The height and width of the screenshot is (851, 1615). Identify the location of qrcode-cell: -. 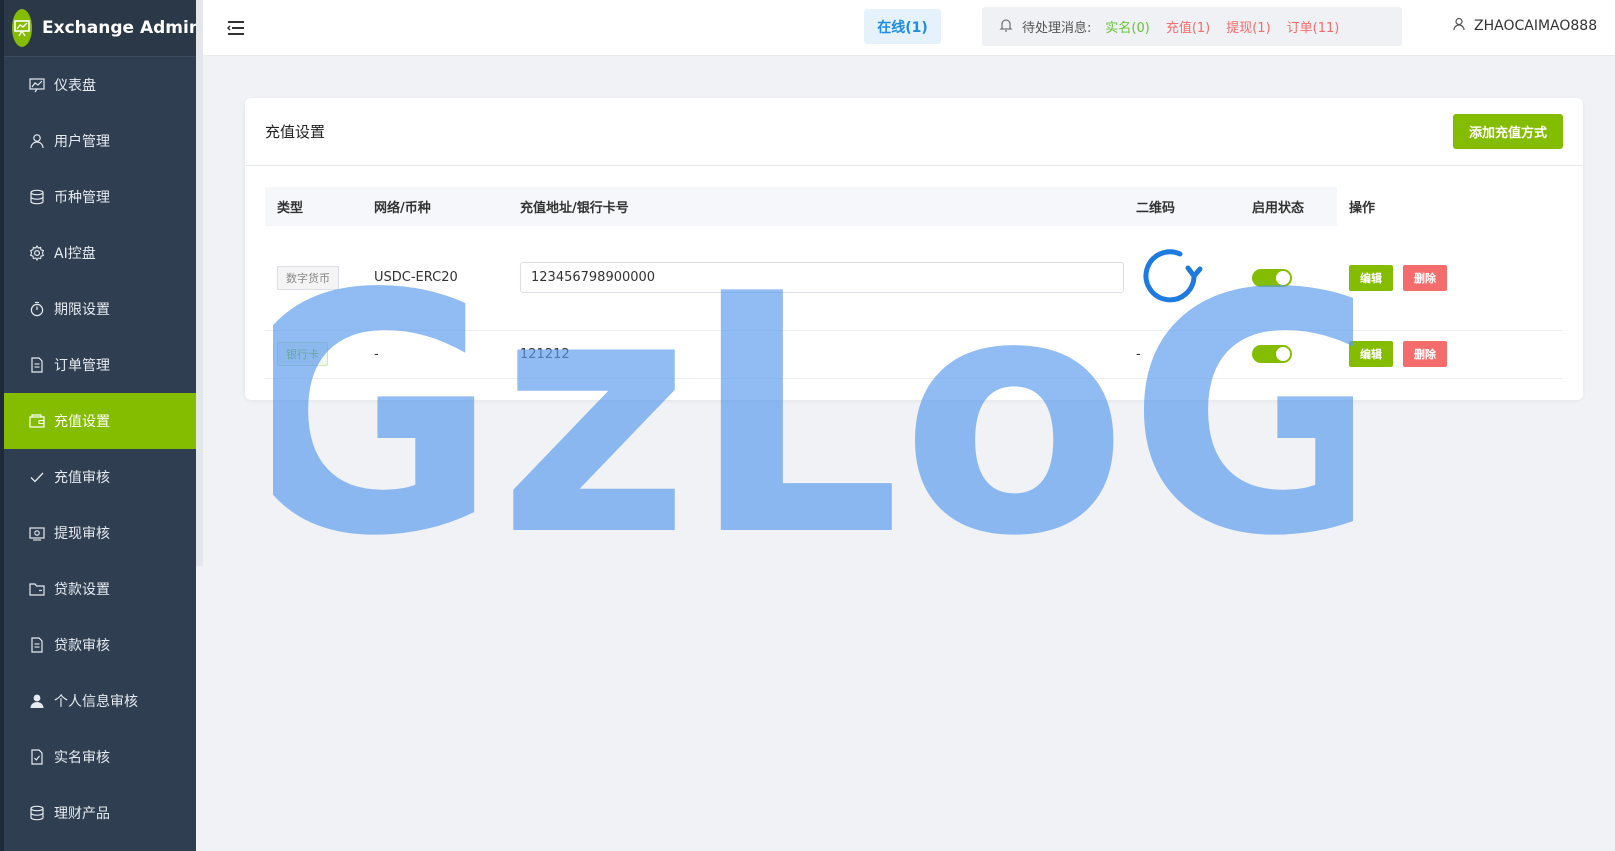
(1182, 354).